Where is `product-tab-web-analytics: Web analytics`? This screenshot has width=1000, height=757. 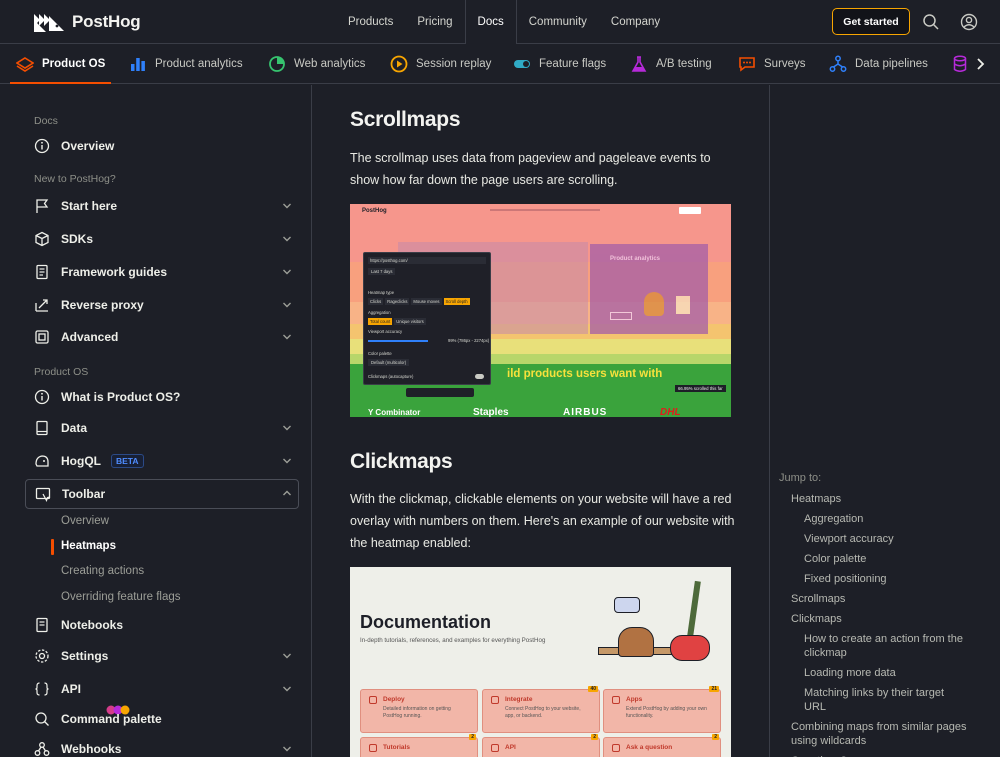 product-tab-web-analytics: Web analytics is located at coordinates (316, 64).